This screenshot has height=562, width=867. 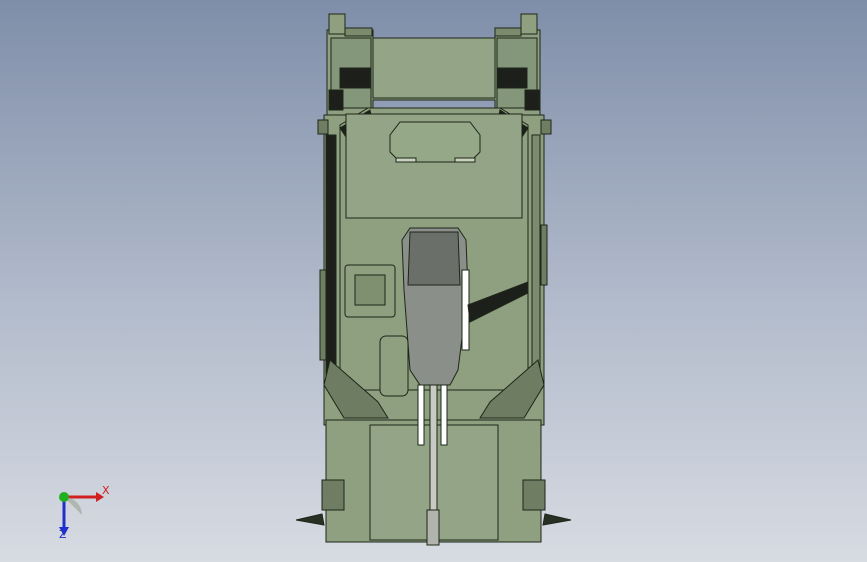 I want to click on right-side-rail, so click(x=536, y=255).